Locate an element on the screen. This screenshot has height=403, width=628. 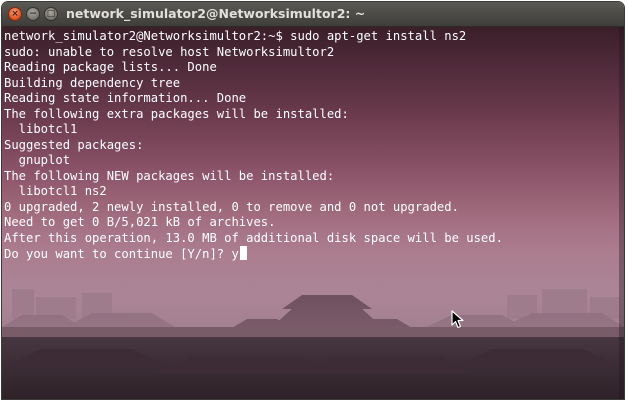
prompt-text: Do you want to continue [Y/n]? y is located at coordinates (121, 254).